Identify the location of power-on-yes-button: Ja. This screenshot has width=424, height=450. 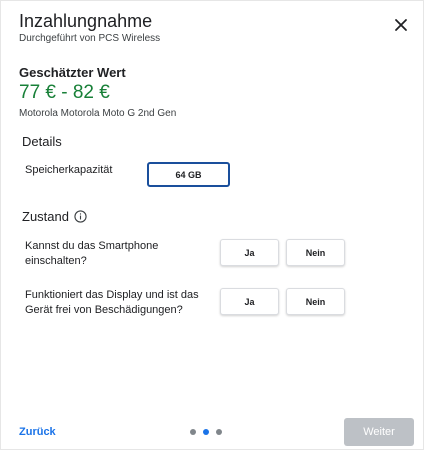
(249, 252).